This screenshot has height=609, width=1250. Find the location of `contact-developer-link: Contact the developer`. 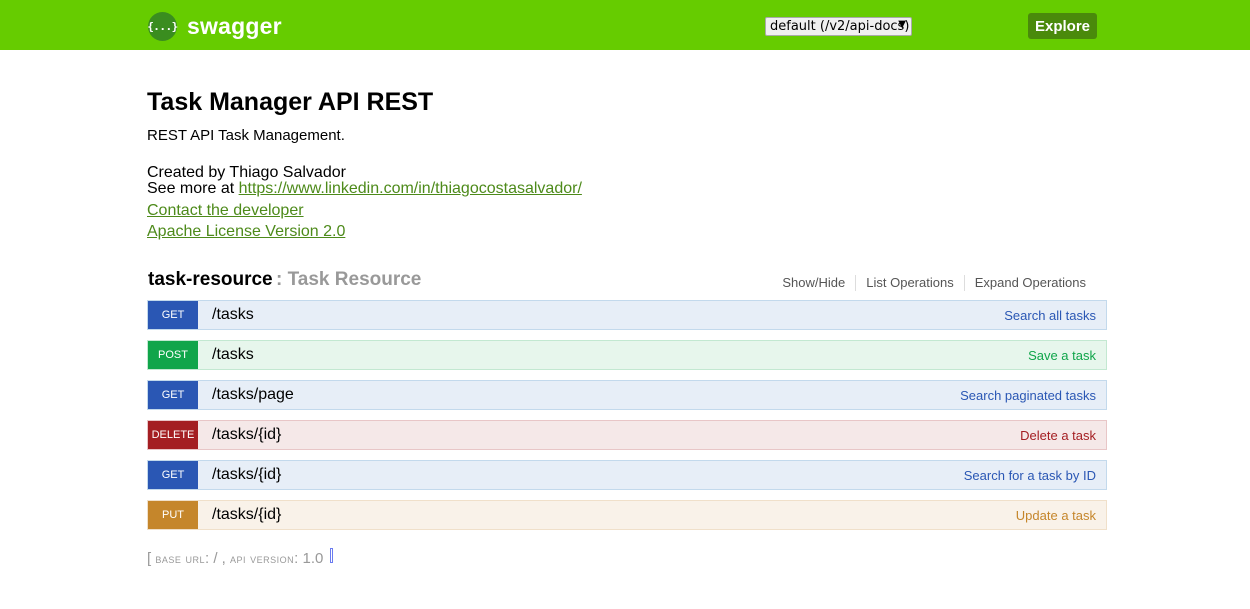

contact-developer-link: Contact the developer is located at coordinates (225, 210).